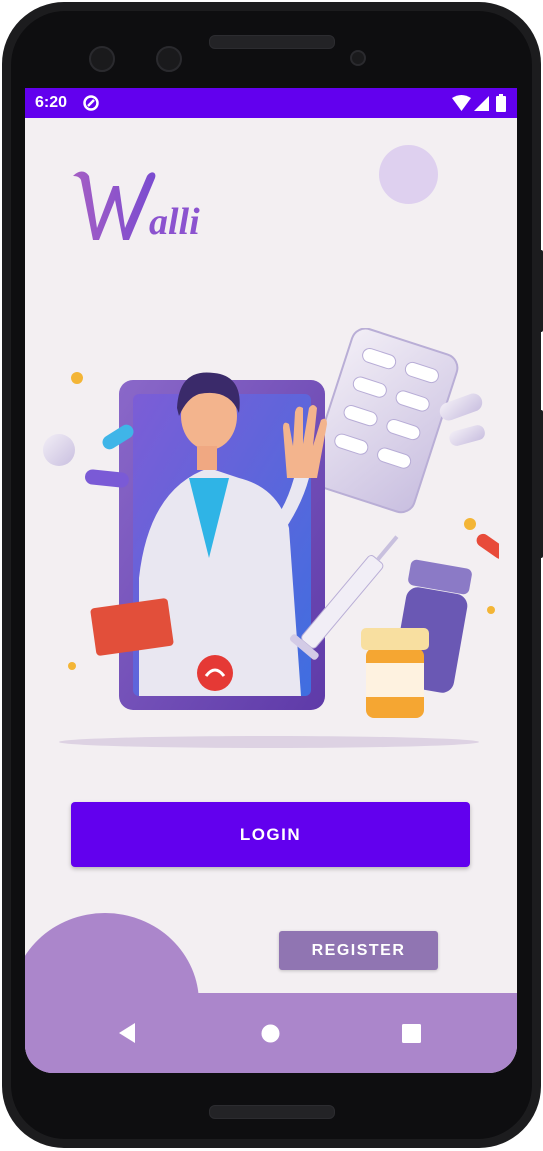  What do you see at coordinates (136, 207) in the screenshot?
I see `walli-logo: alli` at bounding box center [136, 207].